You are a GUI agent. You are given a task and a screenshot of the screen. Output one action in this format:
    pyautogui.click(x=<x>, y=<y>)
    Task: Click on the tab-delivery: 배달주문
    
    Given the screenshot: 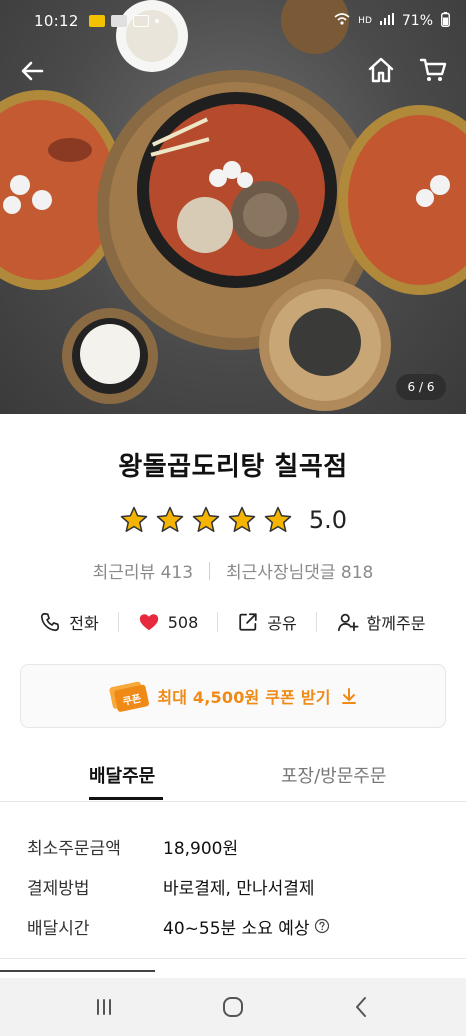 What is the action you would take?
    pyautogui.click(x=122, y=775)
    